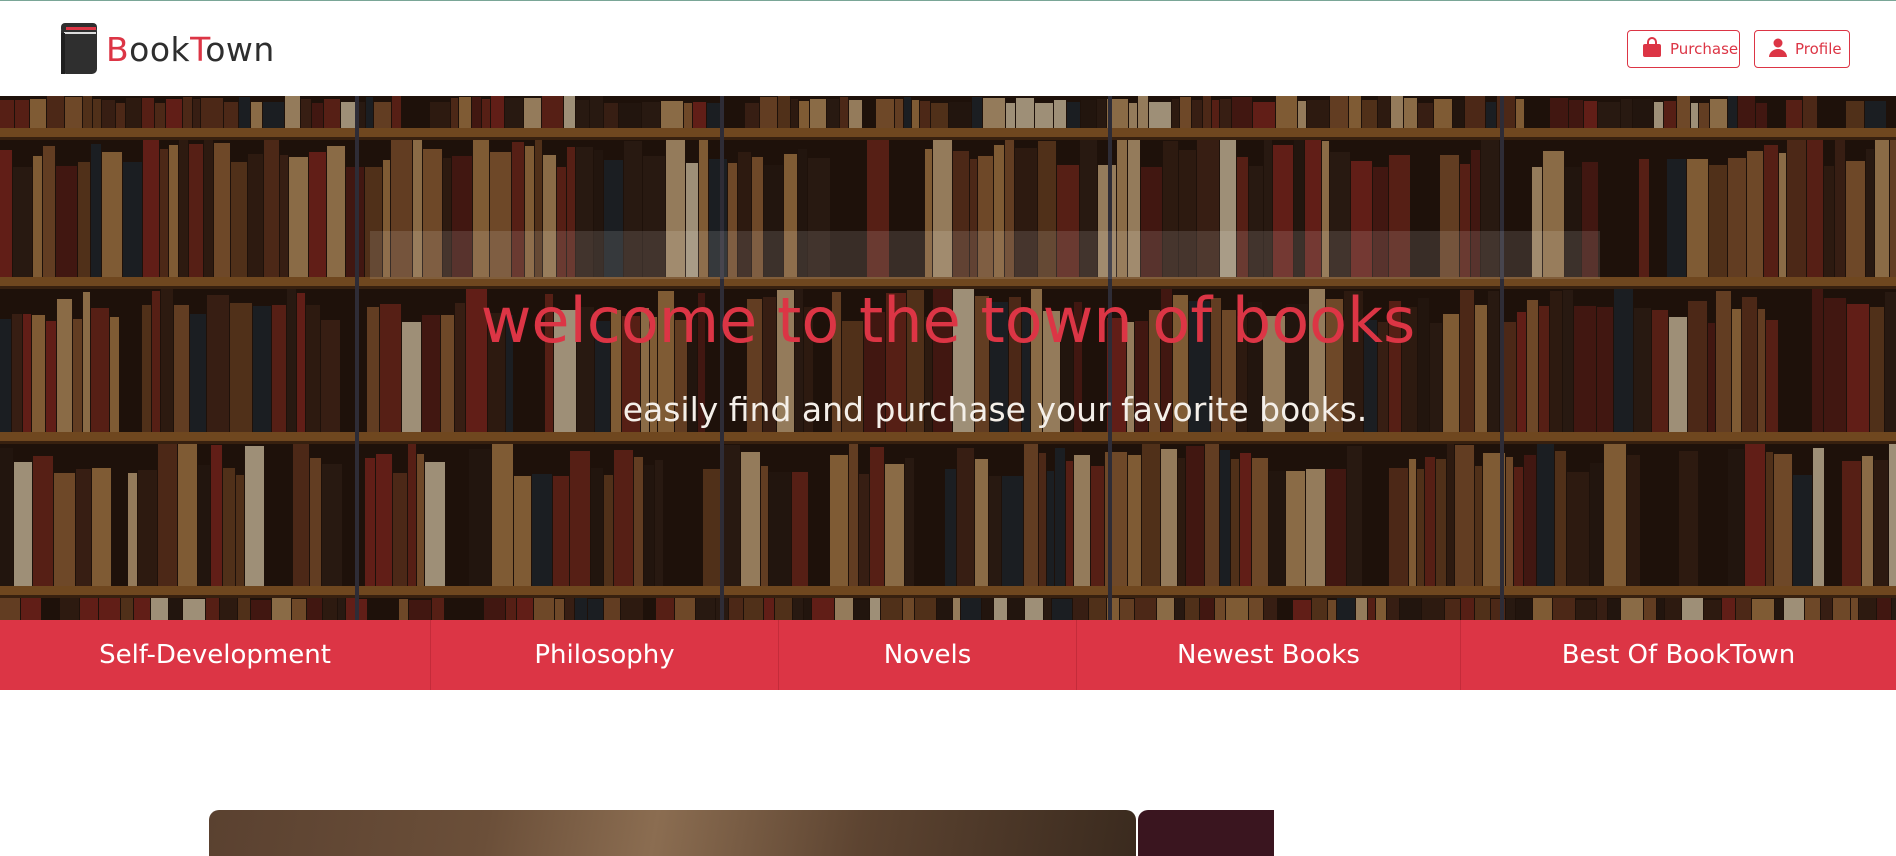 The height and width of the screenshot is (856, 1896). What do you see at coordinates (215, 655) in the screenshot?
I see `category-self-development: Self-Development` at bounding box center [215, 655].